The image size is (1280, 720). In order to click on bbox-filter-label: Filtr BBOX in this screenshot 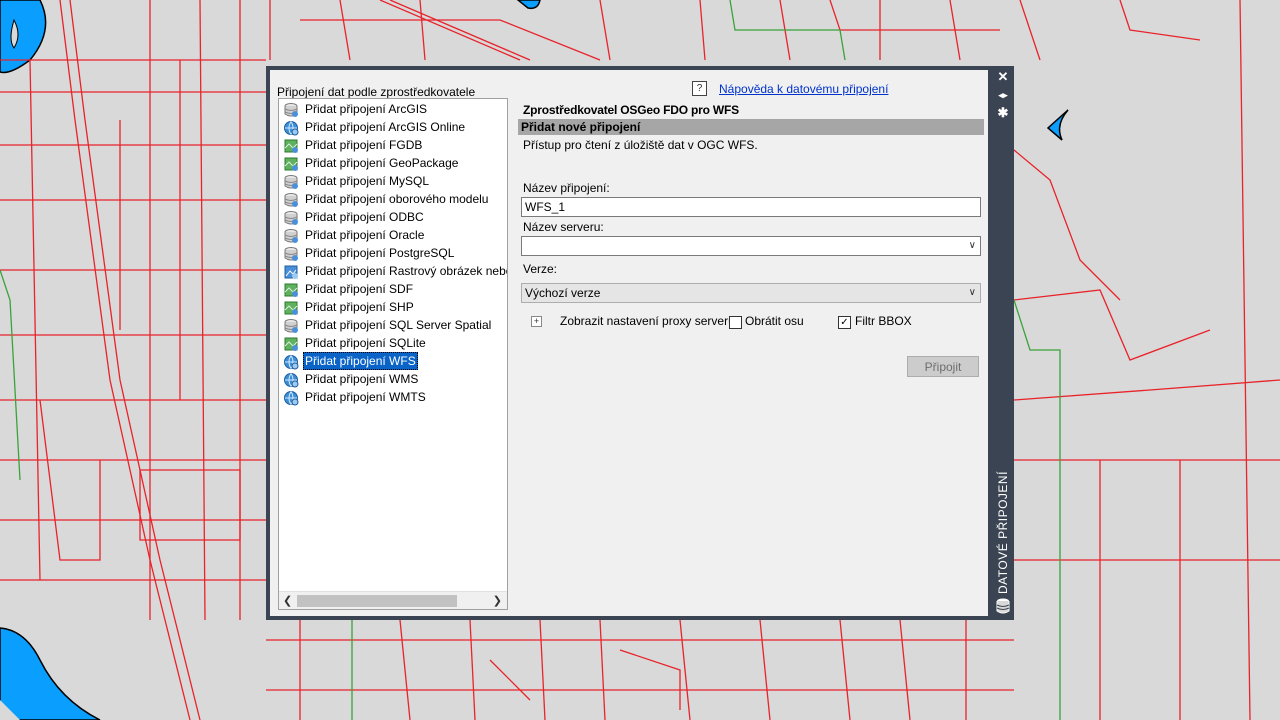, I will do `click(883, 321)`.